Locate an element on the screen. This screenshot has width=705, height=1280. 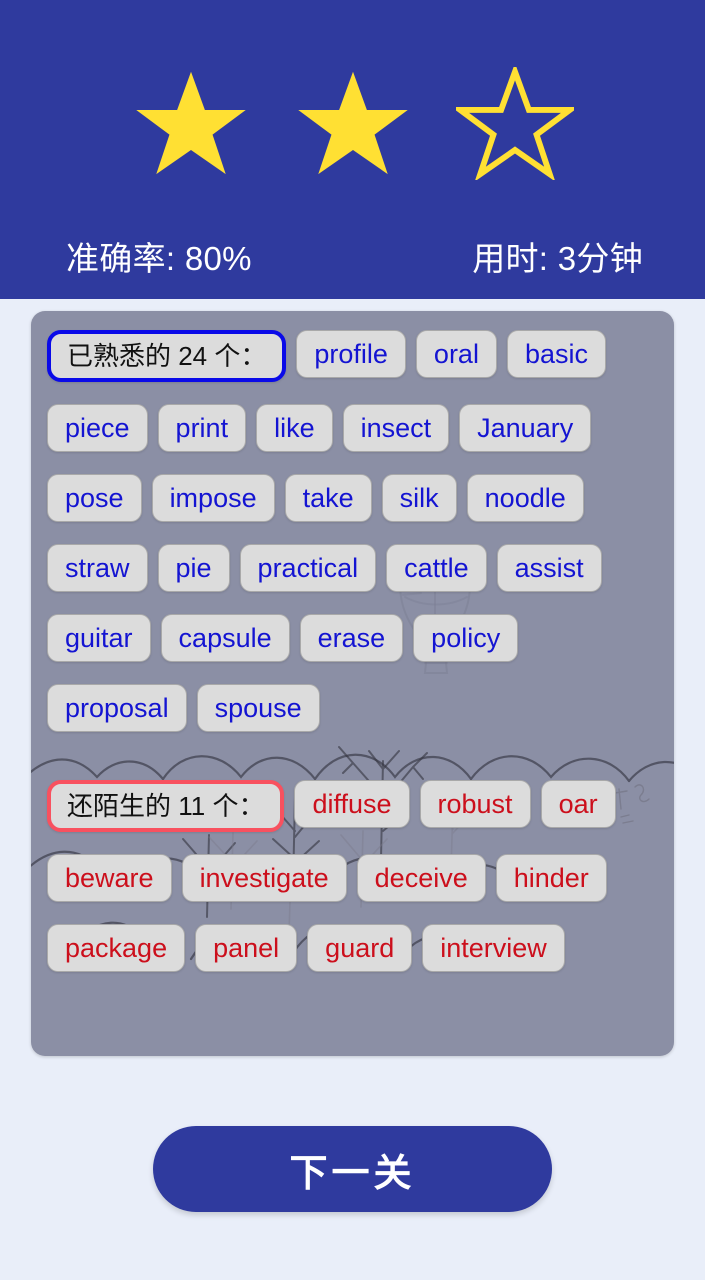
word-chip: cattle is located at coordinates (436, 568).